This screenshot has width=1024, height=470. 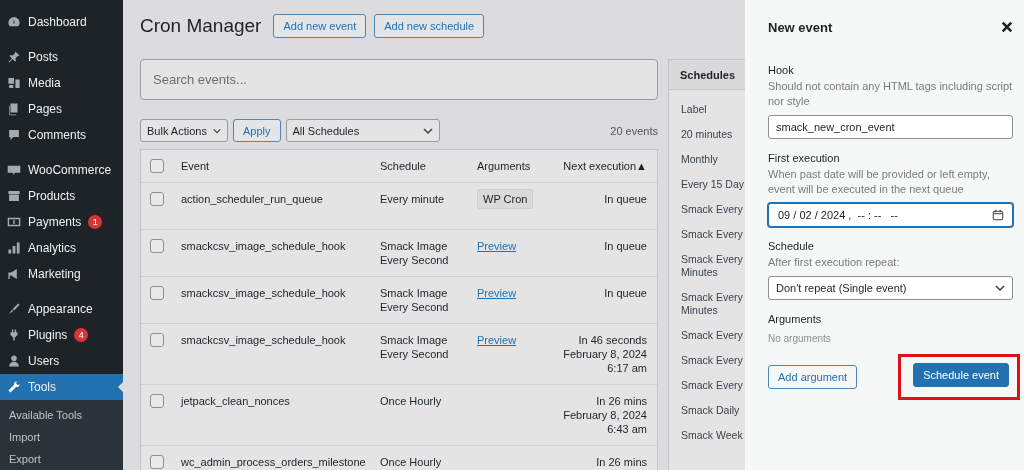 I want to click on empty-text: No arguments, so click(x=800, y=338).